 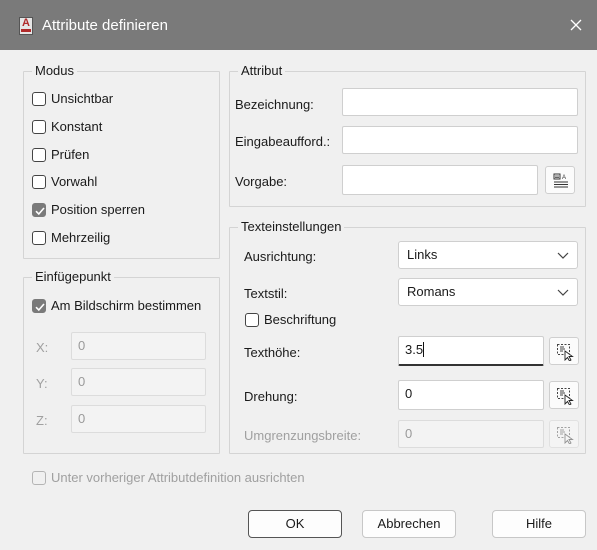 I want to click on einfuegepunkt-legend: Einfügepunkt, so click(x=73, y=276).